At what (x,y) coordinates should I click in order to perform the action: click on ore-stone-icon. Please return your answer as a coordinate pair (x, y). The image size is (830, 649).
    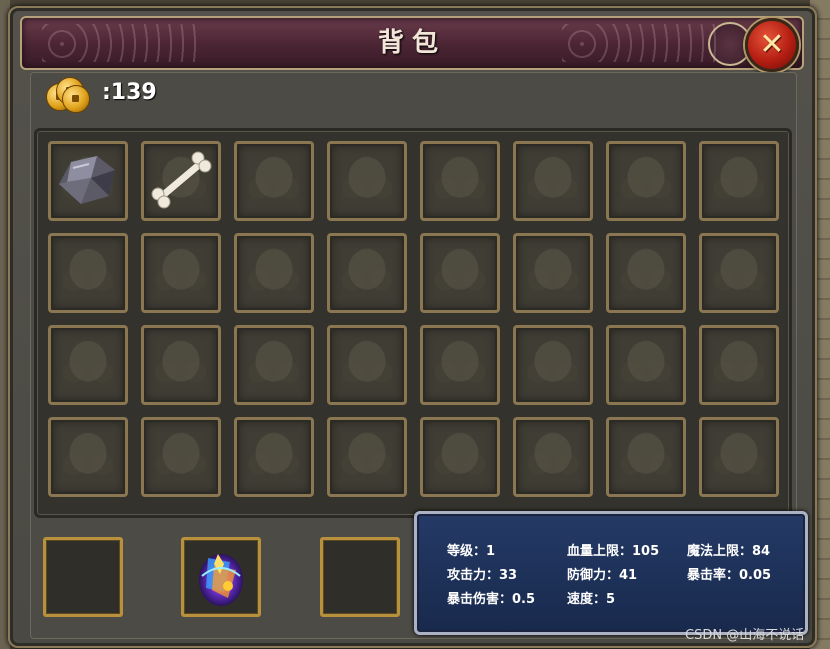
    Looking at the image, I should click on (87, 180).